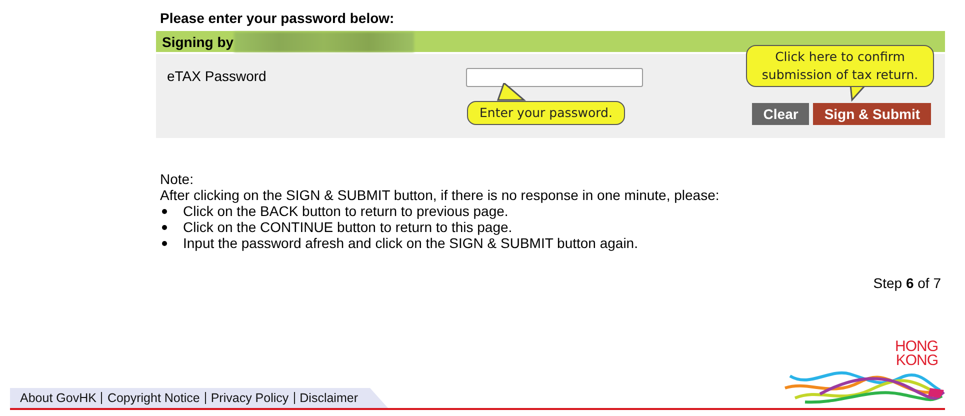 This screenshot has width=965, height=416. I want to click on note-item: Click on the CONTINUE button to return to this page., so click(347, 227).